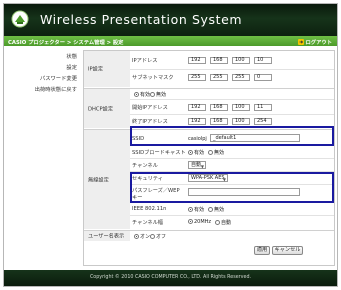  What do you see at coordinates (203, 222) in the screenshot?
I see `channel-width-20mhz-label: 20MHz` at bounding box center [203, 222].